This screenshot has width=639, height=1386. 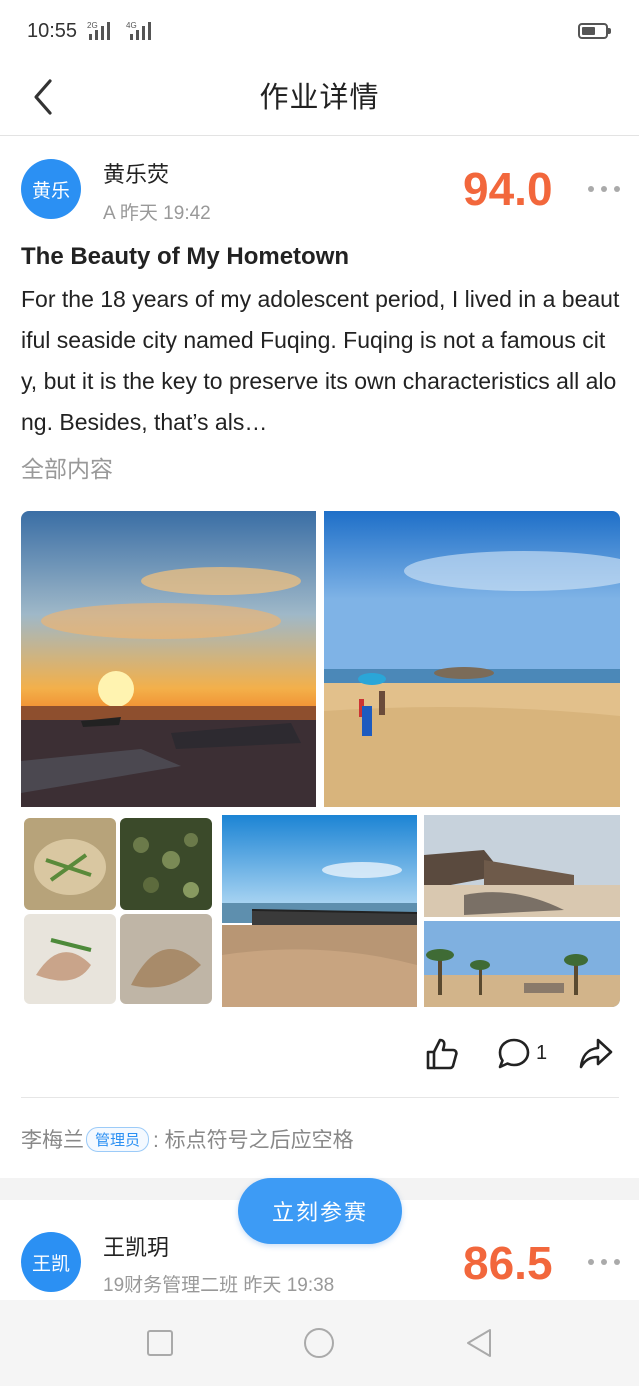 I want to click on teacher-reply: 李梅兰 管理员 : 标点符号之后应空格, so click(x=187, y=1139).